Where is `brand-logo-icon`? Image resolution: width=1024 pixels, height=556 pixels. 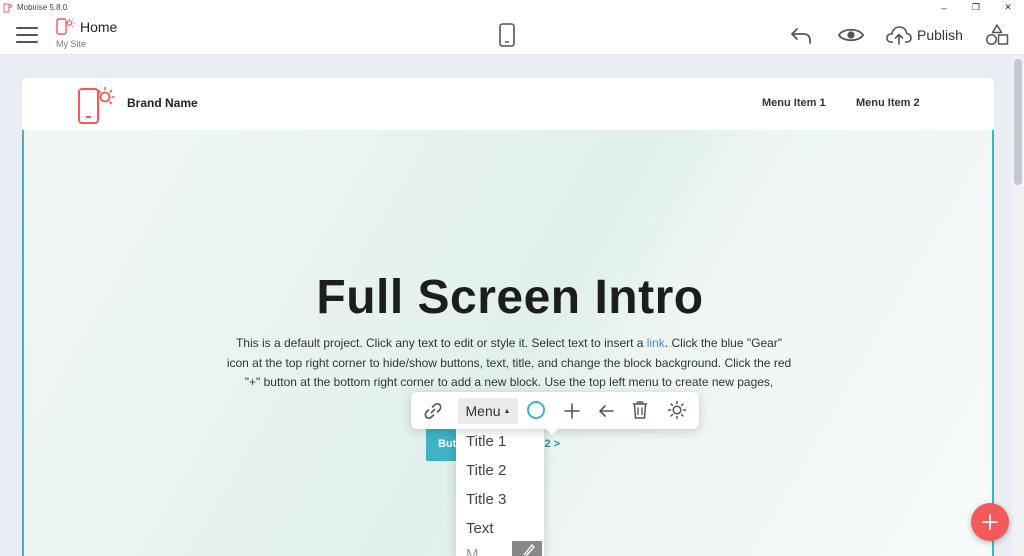 brand-logo-icon is located at coordinates (99, 106).